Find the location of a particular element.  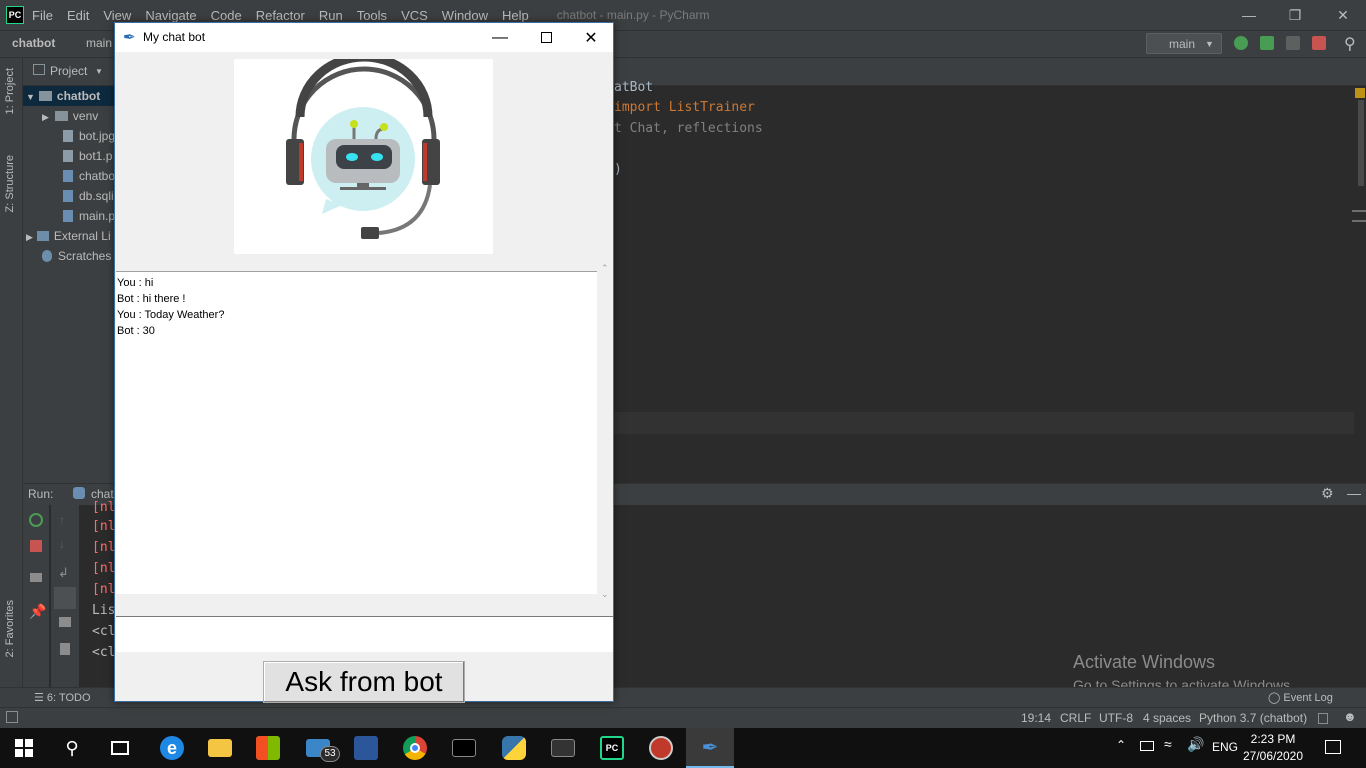

start-button is located at coordinates (24, 748).